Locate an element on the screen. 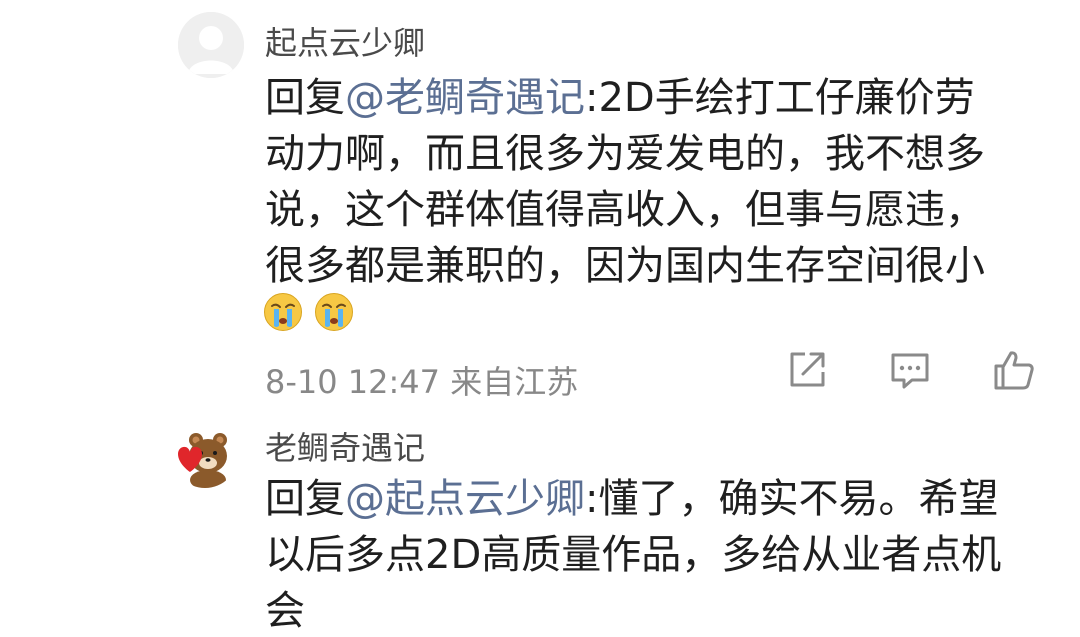 The image size is (1080, 637). username: 起点云少卿 is located at coordinates (345, 41).